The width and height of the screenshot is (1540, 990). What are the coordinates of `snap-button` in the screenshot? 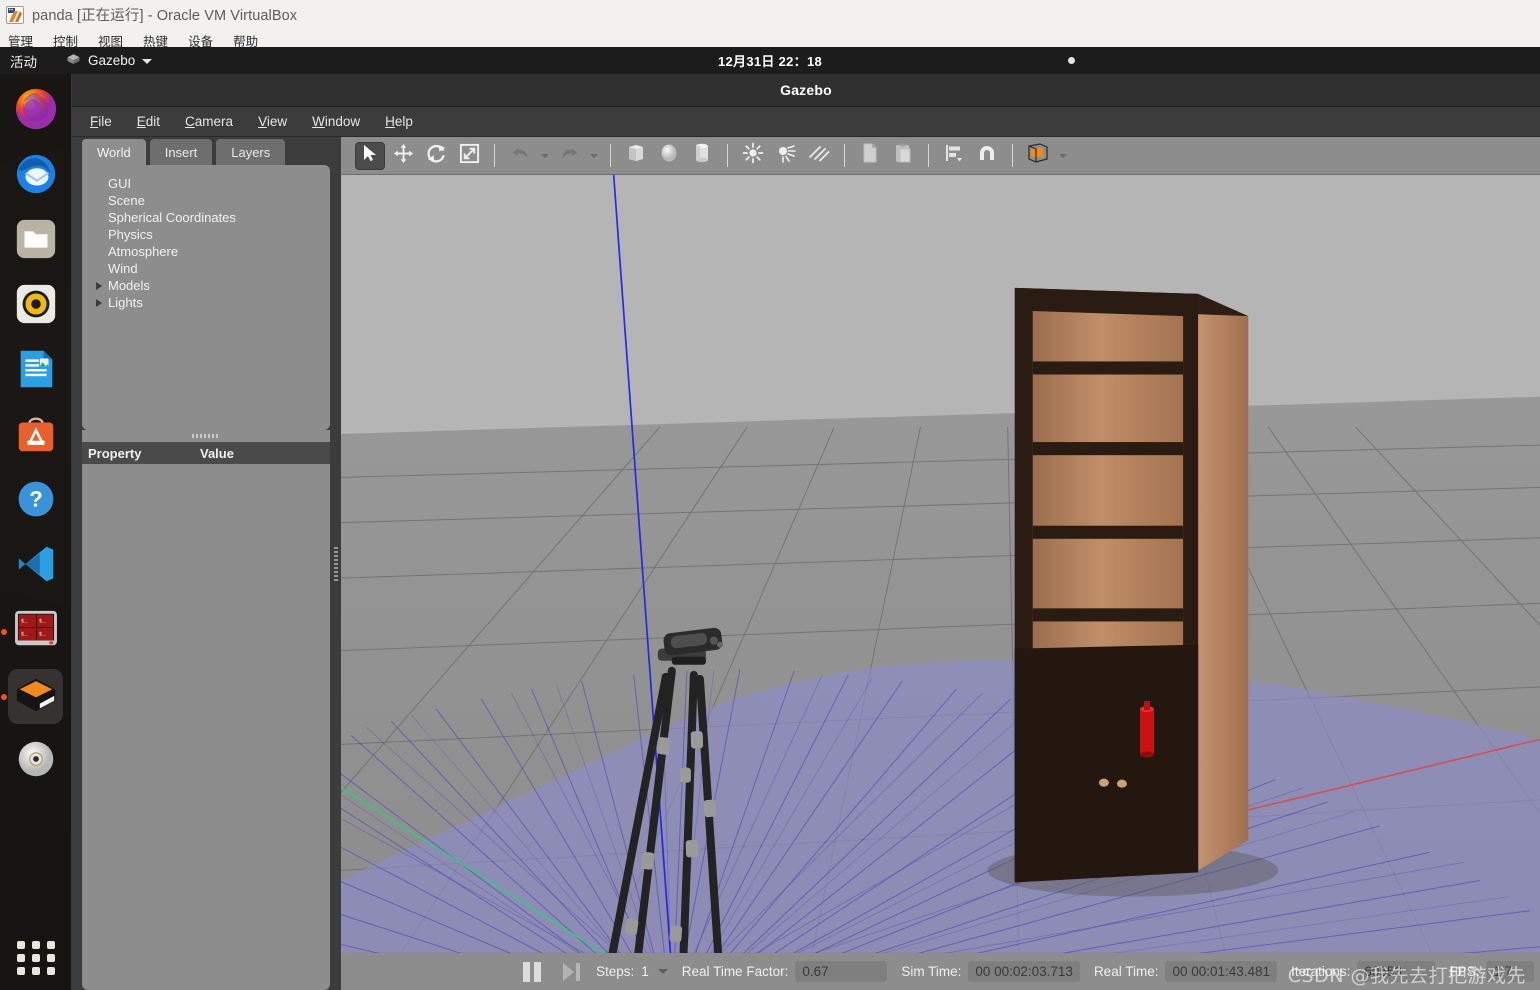 It's located at (987, 156).